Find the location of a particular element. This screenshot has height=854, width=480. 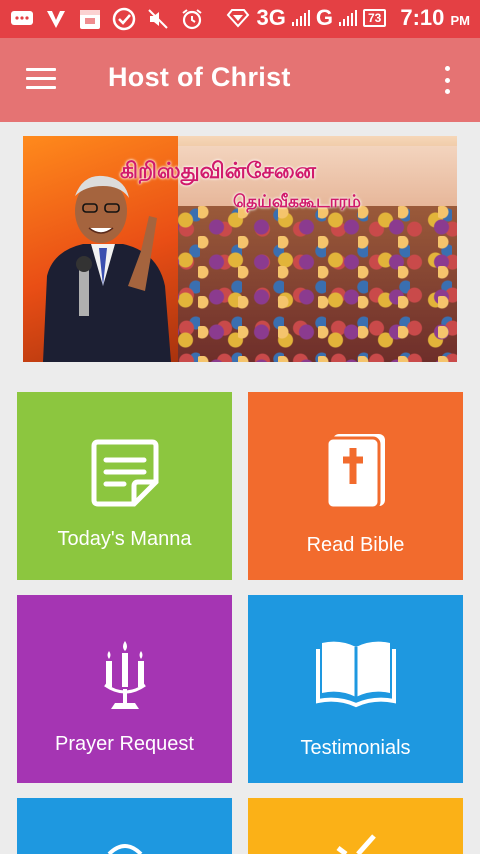

clock-ampm: PM is located at coordinates (460, 20).